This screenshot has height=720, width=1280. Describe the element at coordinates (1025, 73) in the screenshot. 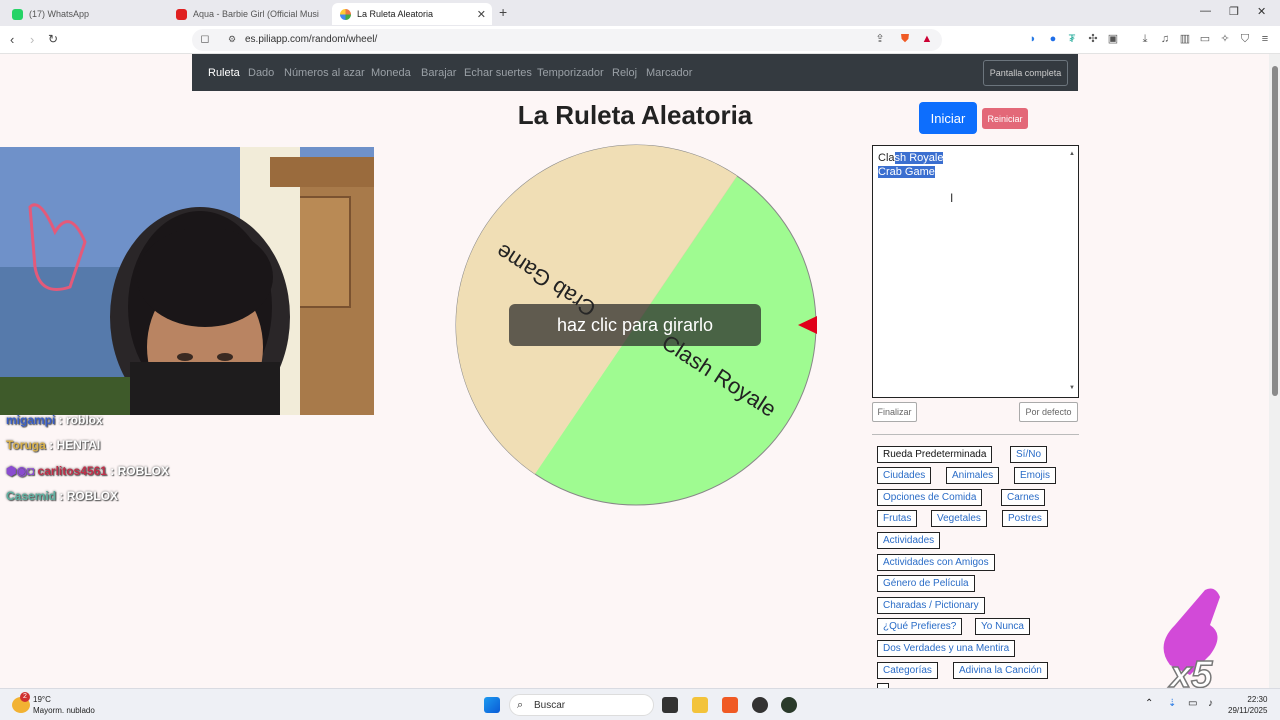

I see `fullscreen-button: Pantalla completa` at that location.